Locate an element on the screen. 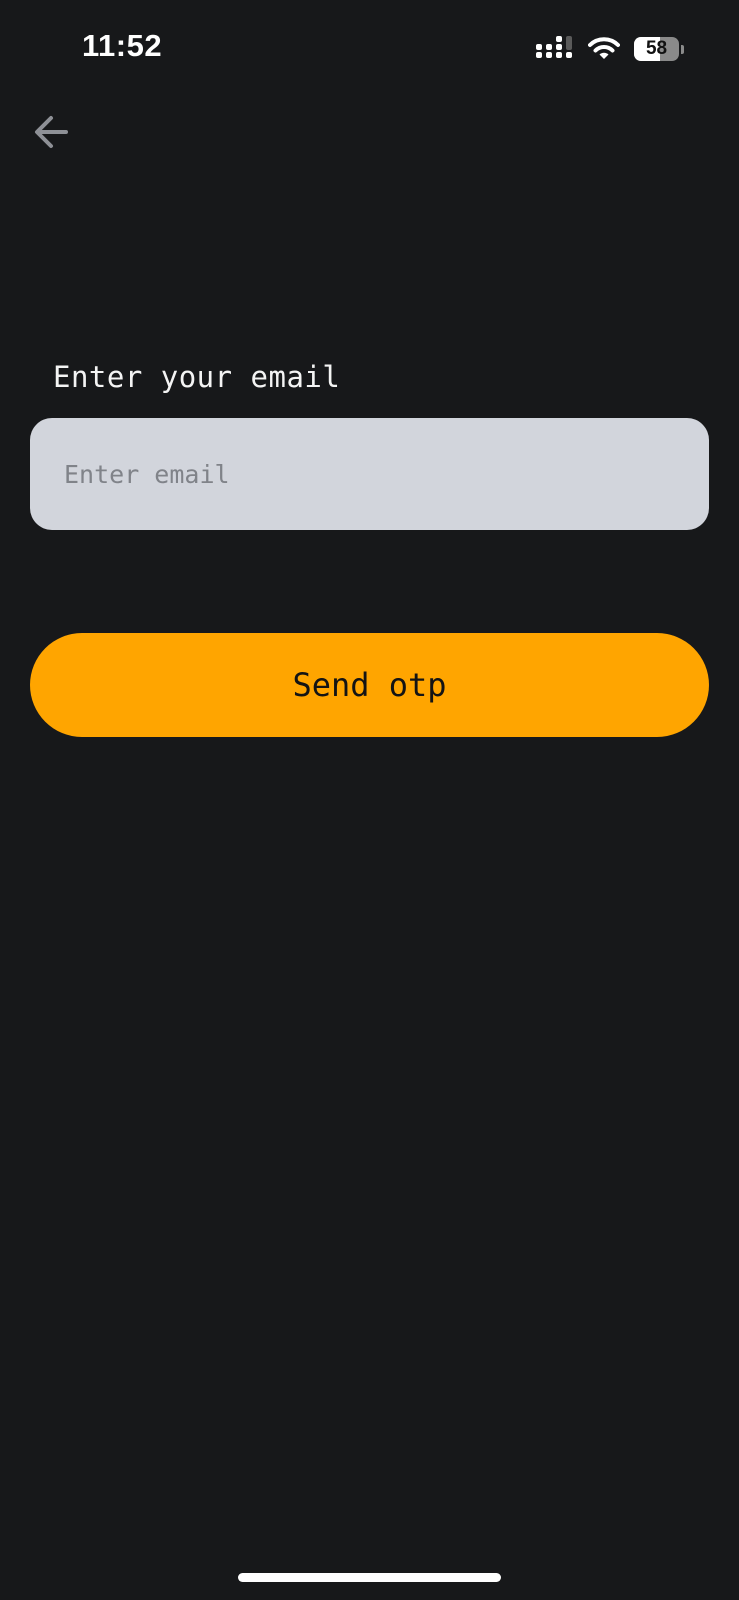 Image resolution: width=739 pixels, height=1600 pixels. email-label: Enter your email is located at coordinates (197, 377).